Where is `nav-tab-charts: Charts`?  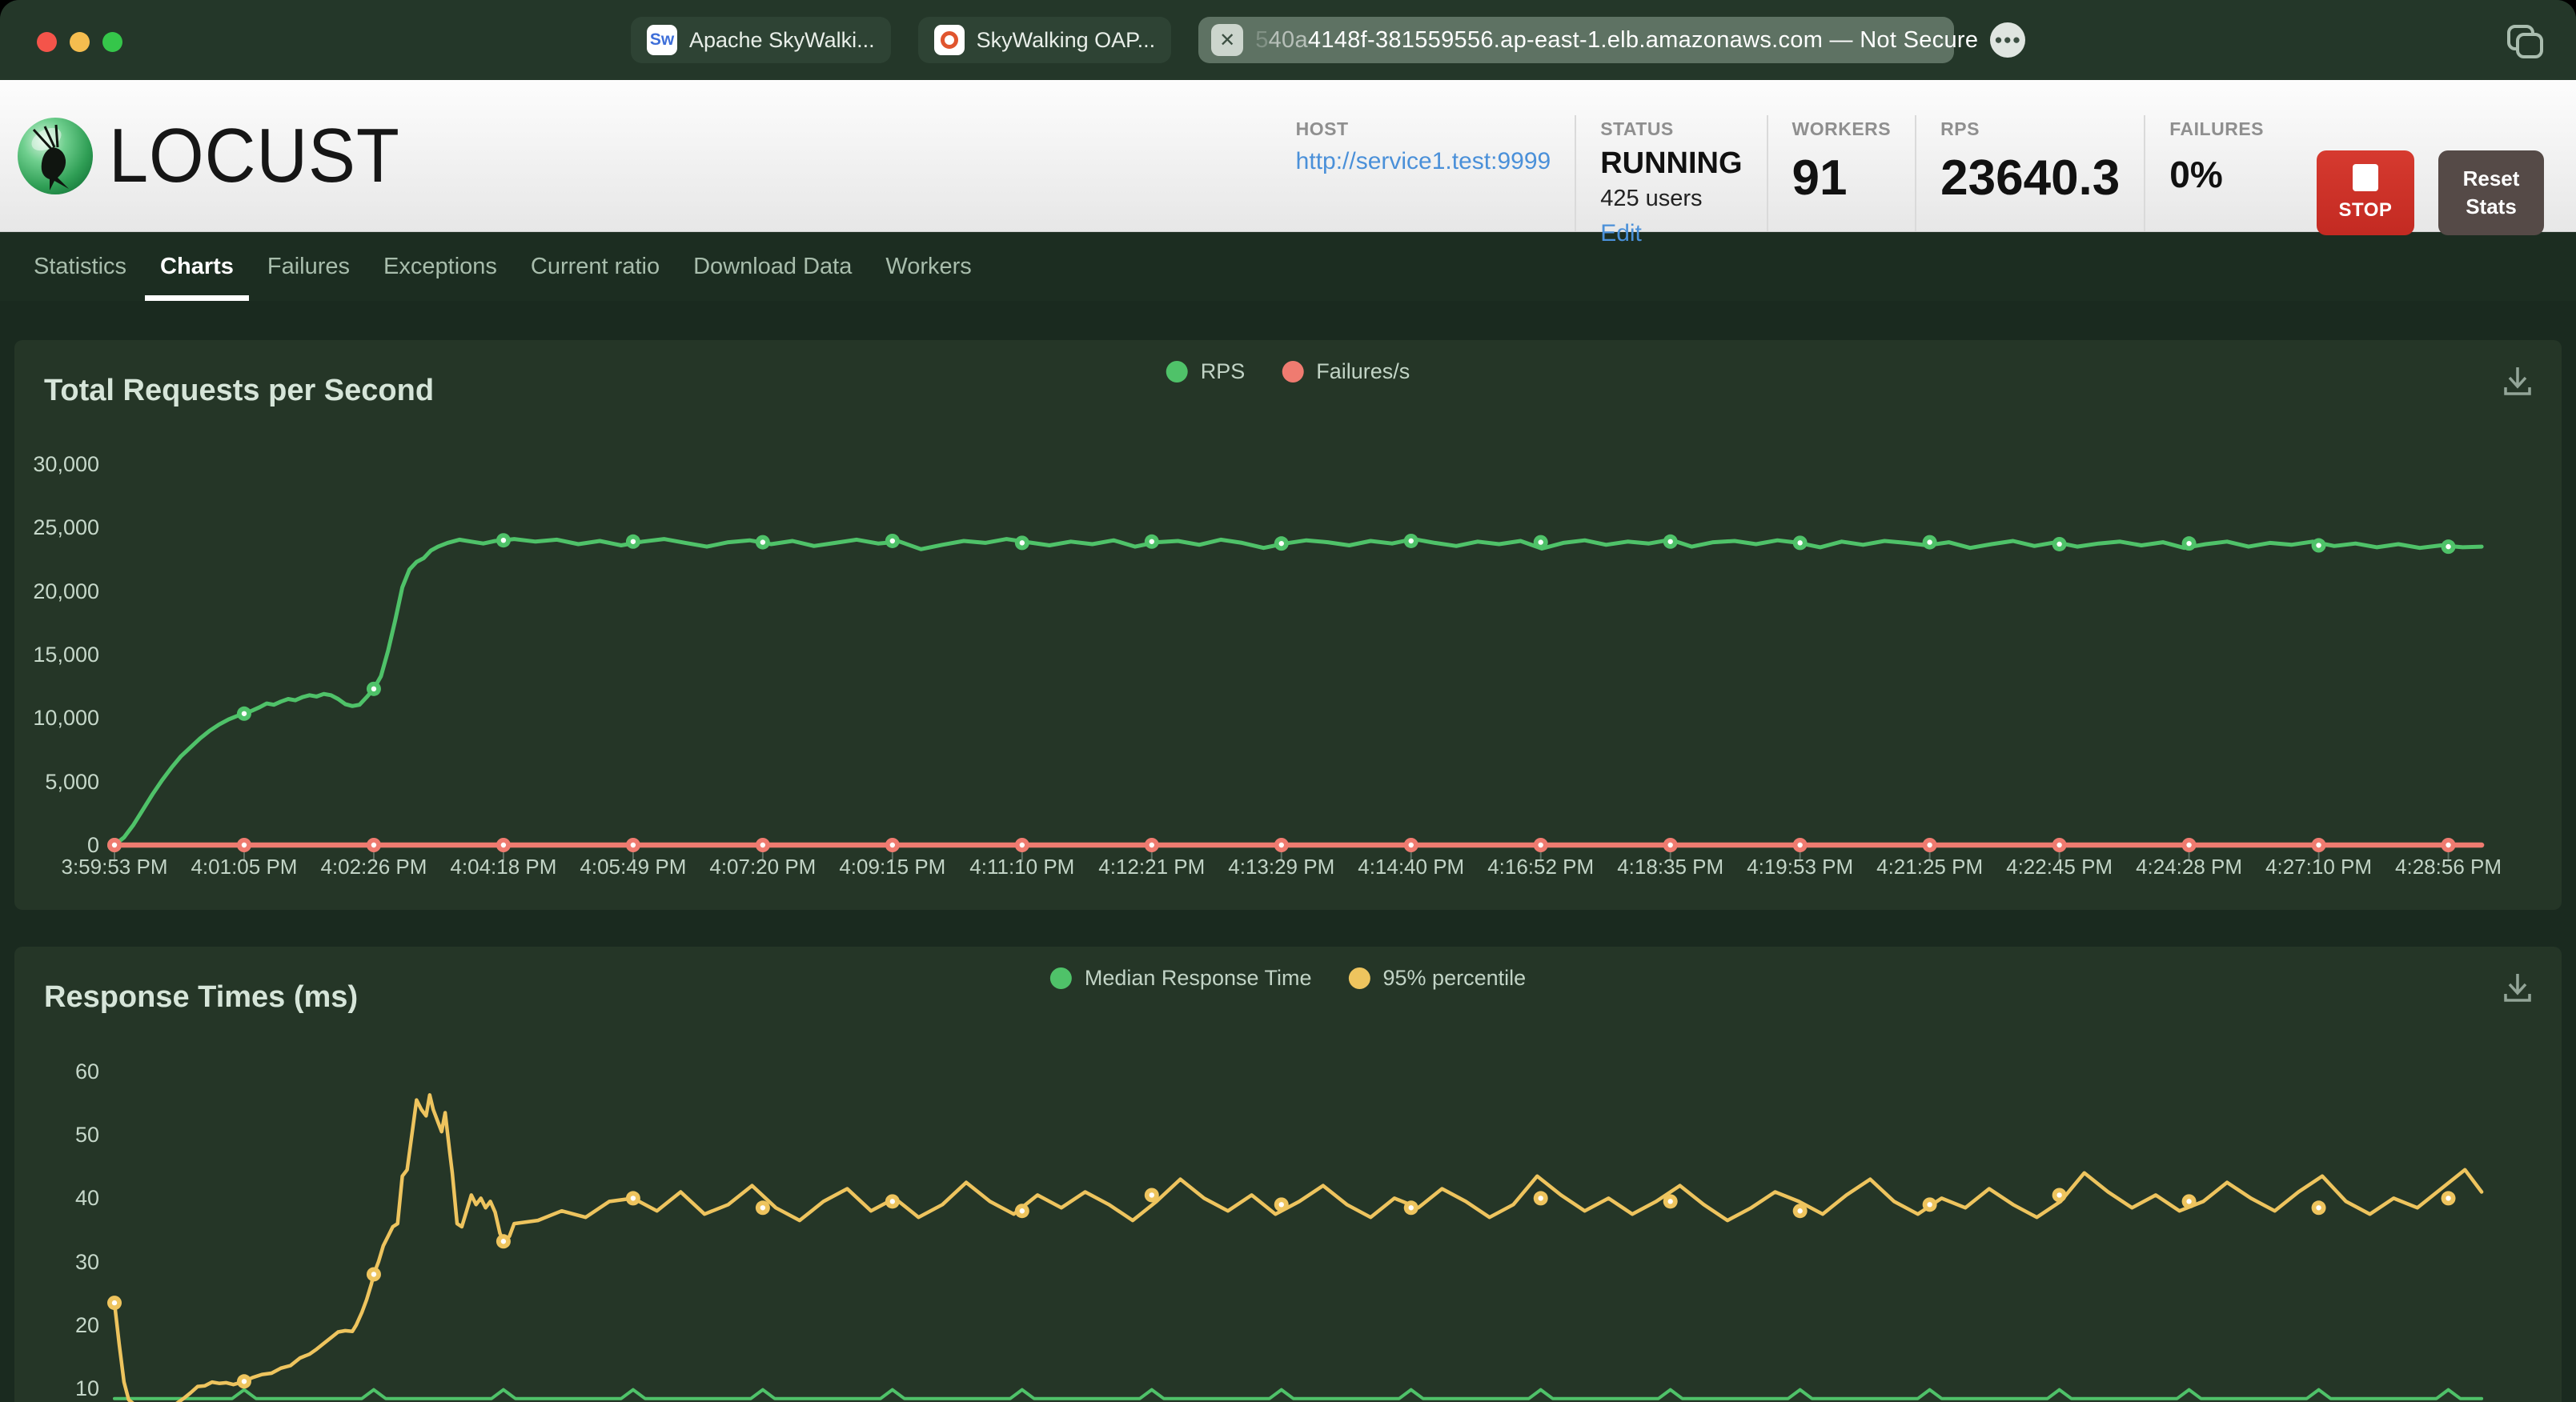
nav-tab-charts: Charts is located at coordinates (197, 266).